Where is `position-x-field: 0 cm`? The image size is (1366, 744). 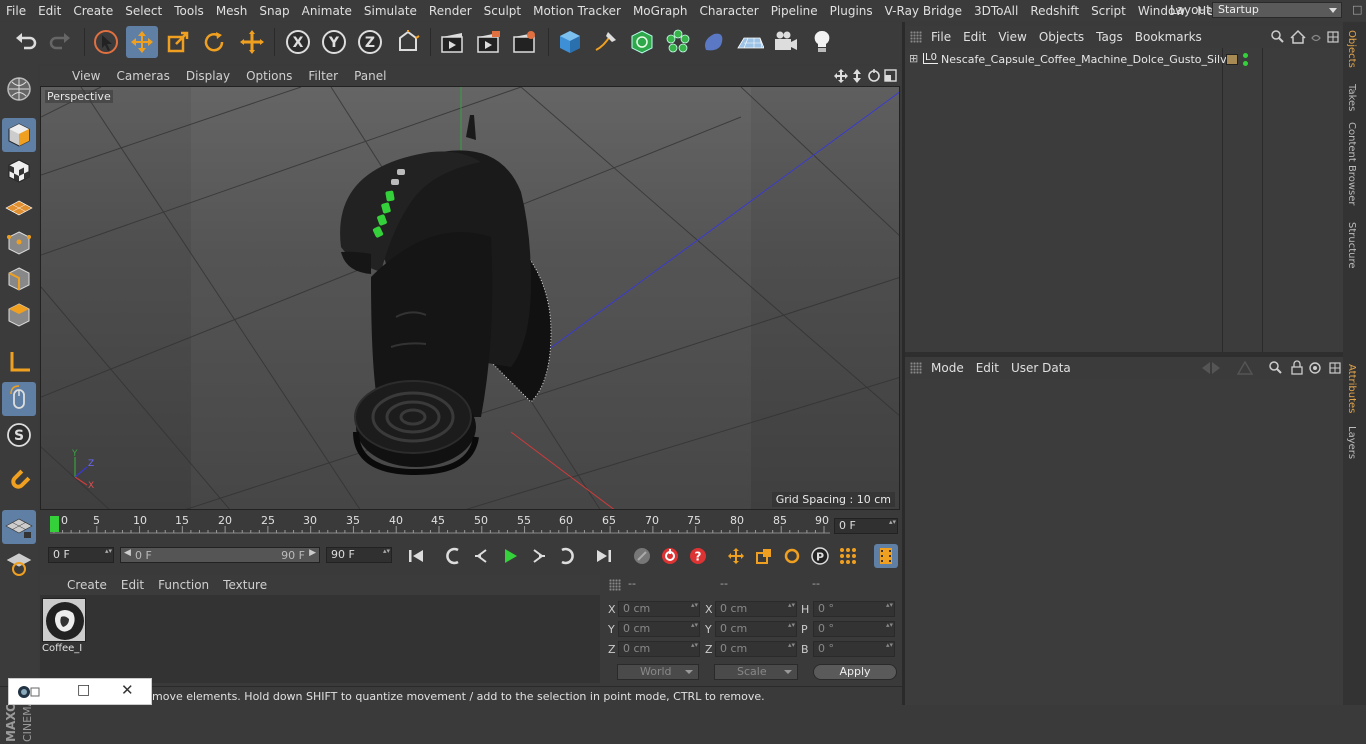
position-x-field: 0 cm is located at coordinates (659, 609).